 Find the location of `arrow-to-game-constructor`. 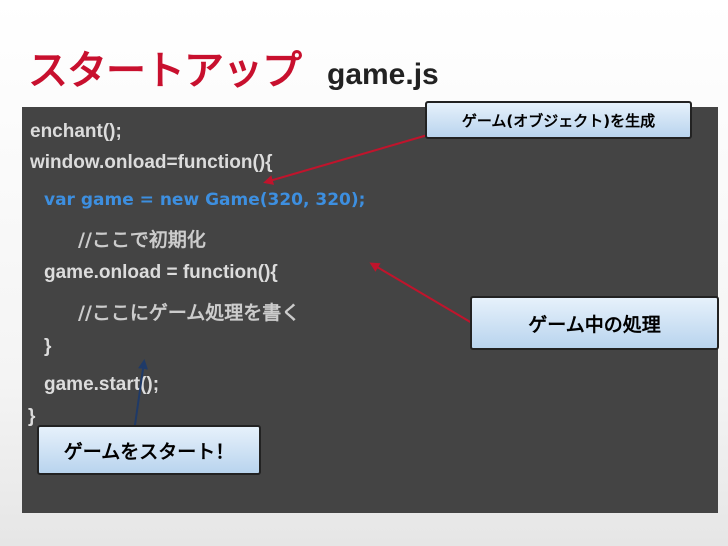

arrow-to-game-constructor is located at coordinates (351, 158).